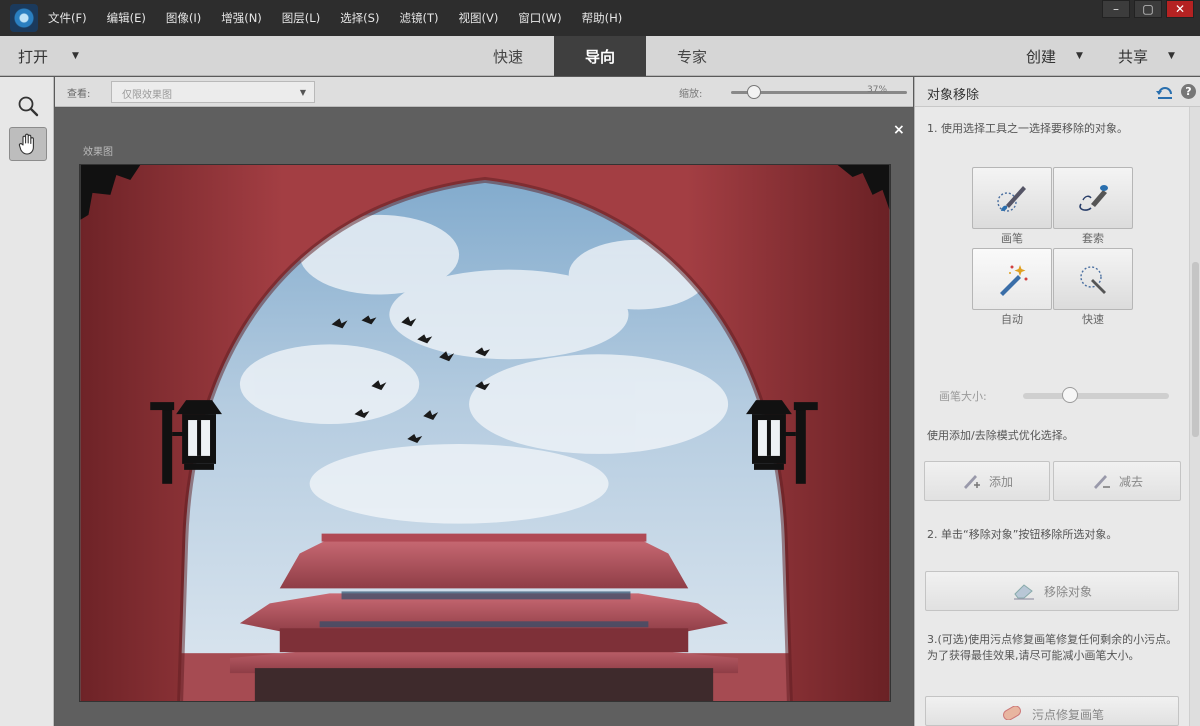 The height and width of the screenshot is (726, 1200). Describe the element at coordinates (241, 18) in the screenshot. I see `menu-enhance: 增强(N)` at that location.